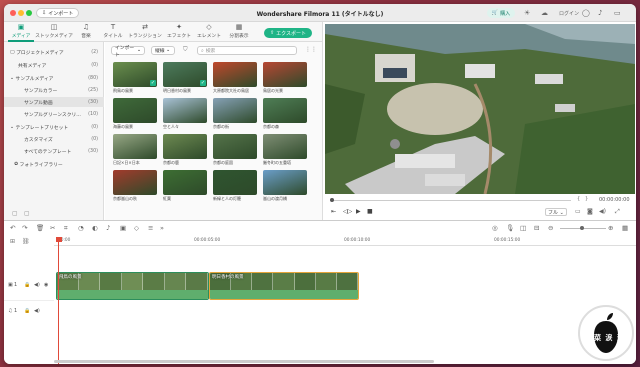  I want to click on eye-icon: ◉, so click(46, 285).